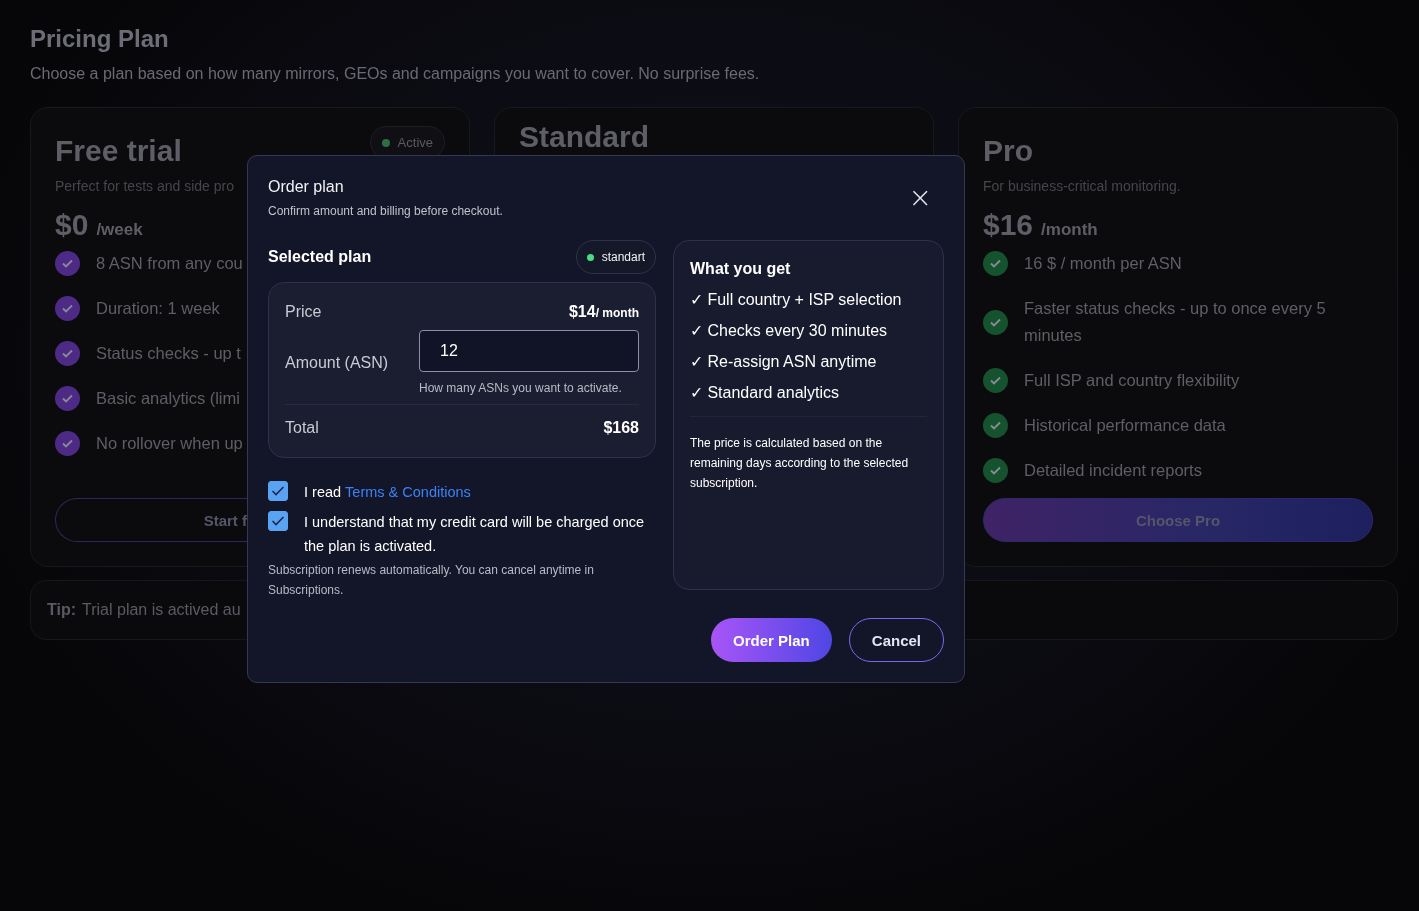  I want to click on plan-name: Free trial, so click(118, 151).